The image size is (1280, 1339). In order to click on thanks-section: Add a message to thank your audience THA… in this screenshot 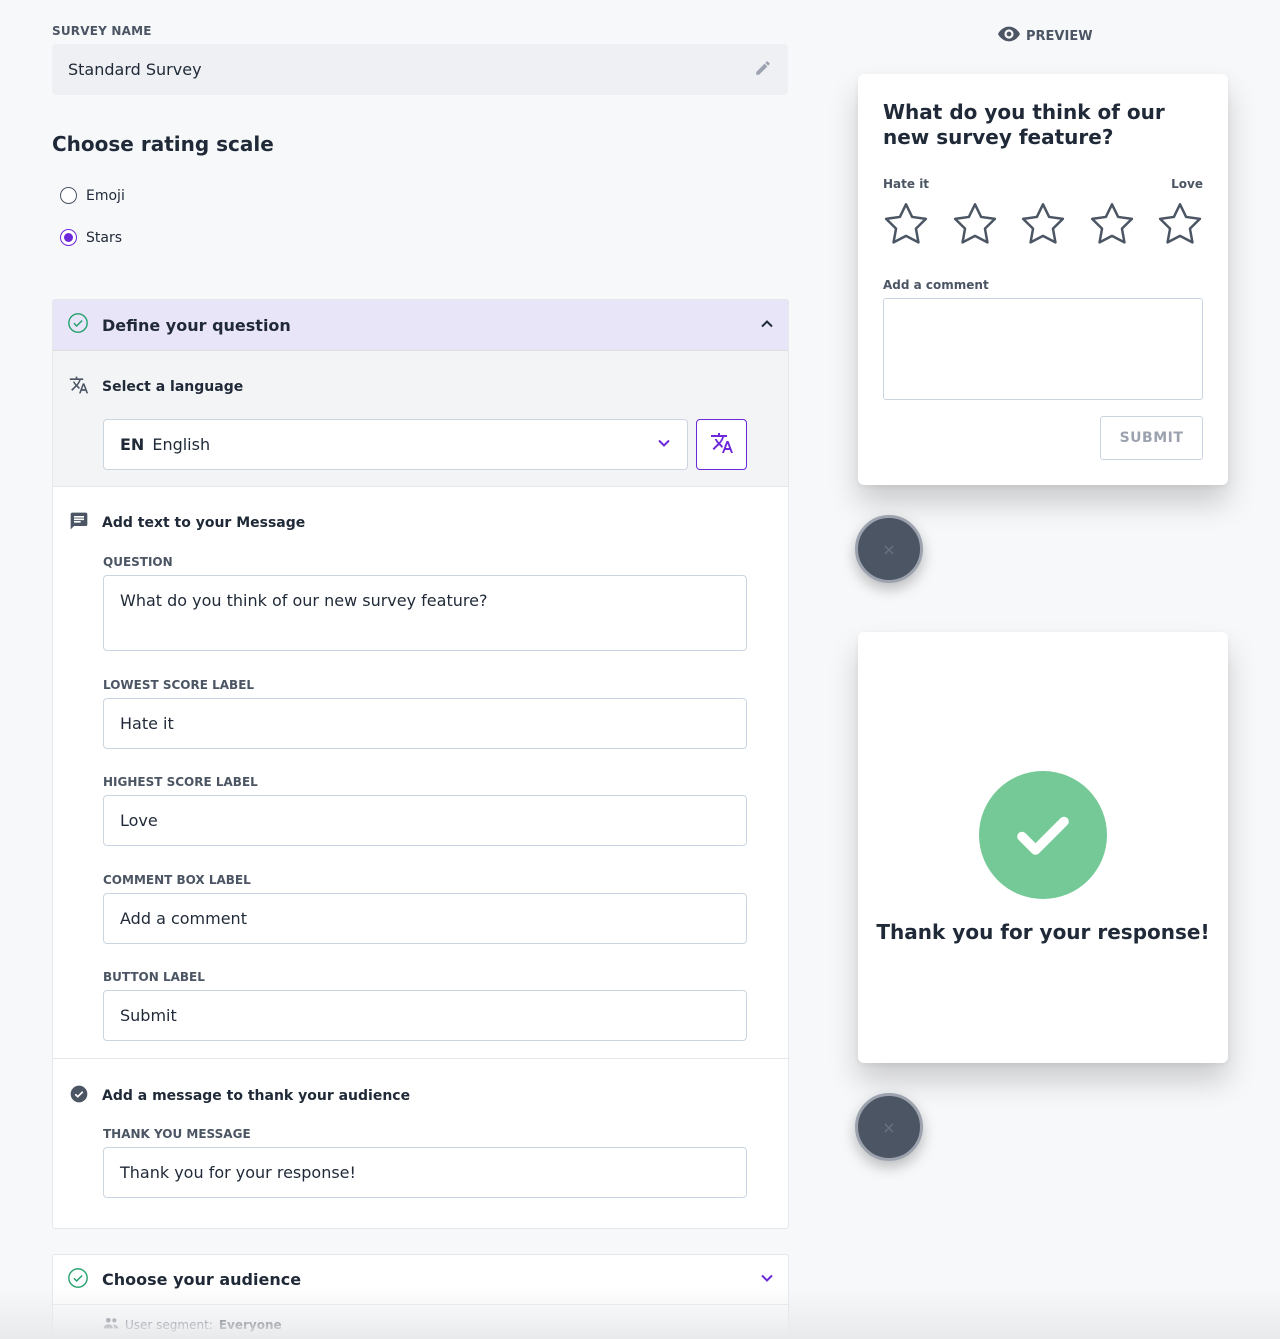, I will do `click(420, 1144)`.